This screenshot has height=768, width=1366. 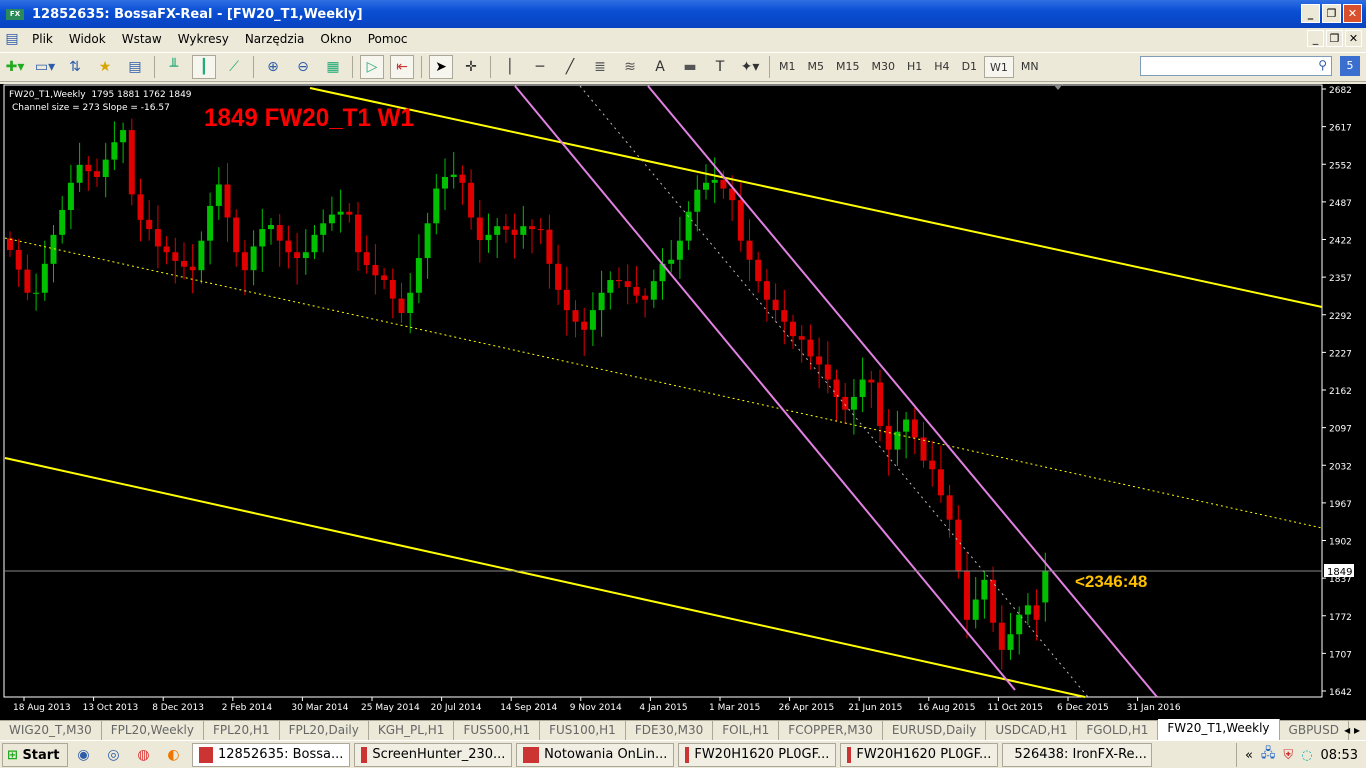 I want to click on chart-tab: FDE30,M30, so click(x=670, y=730).